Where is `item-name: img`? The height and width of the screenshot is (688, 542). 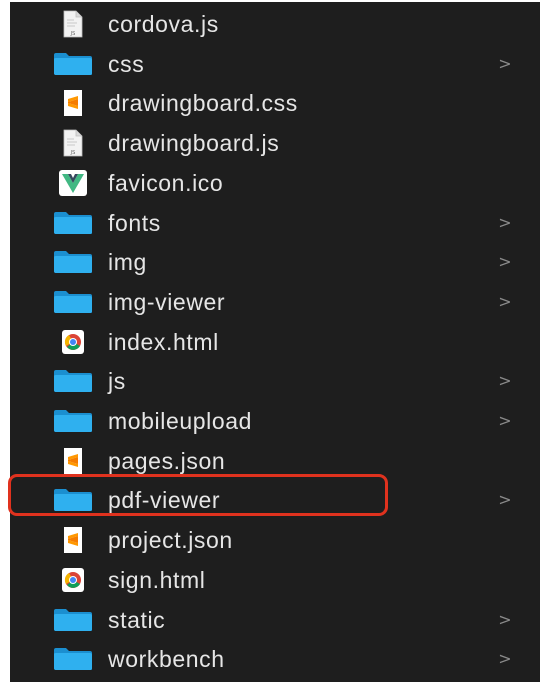
item-name: img is located at coordinates (127, 262).